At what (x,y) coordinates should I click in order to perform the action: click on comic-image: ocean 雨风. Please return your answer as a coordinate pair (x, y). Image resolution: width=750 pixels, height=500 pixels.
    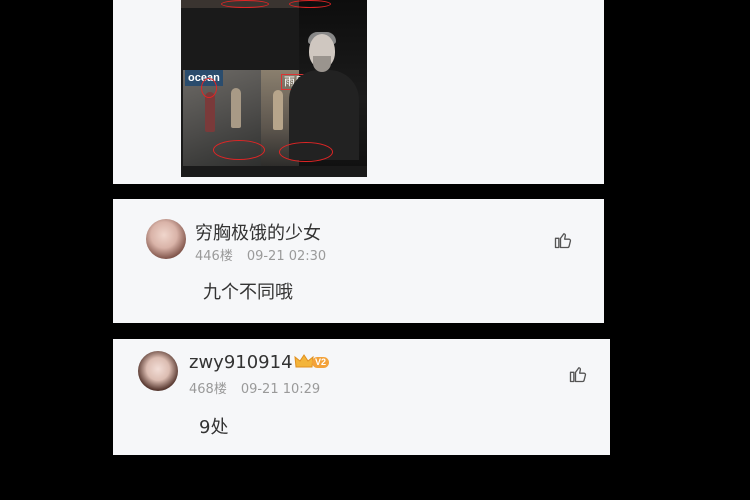
    Looking at the image, I should click on (274, 88).